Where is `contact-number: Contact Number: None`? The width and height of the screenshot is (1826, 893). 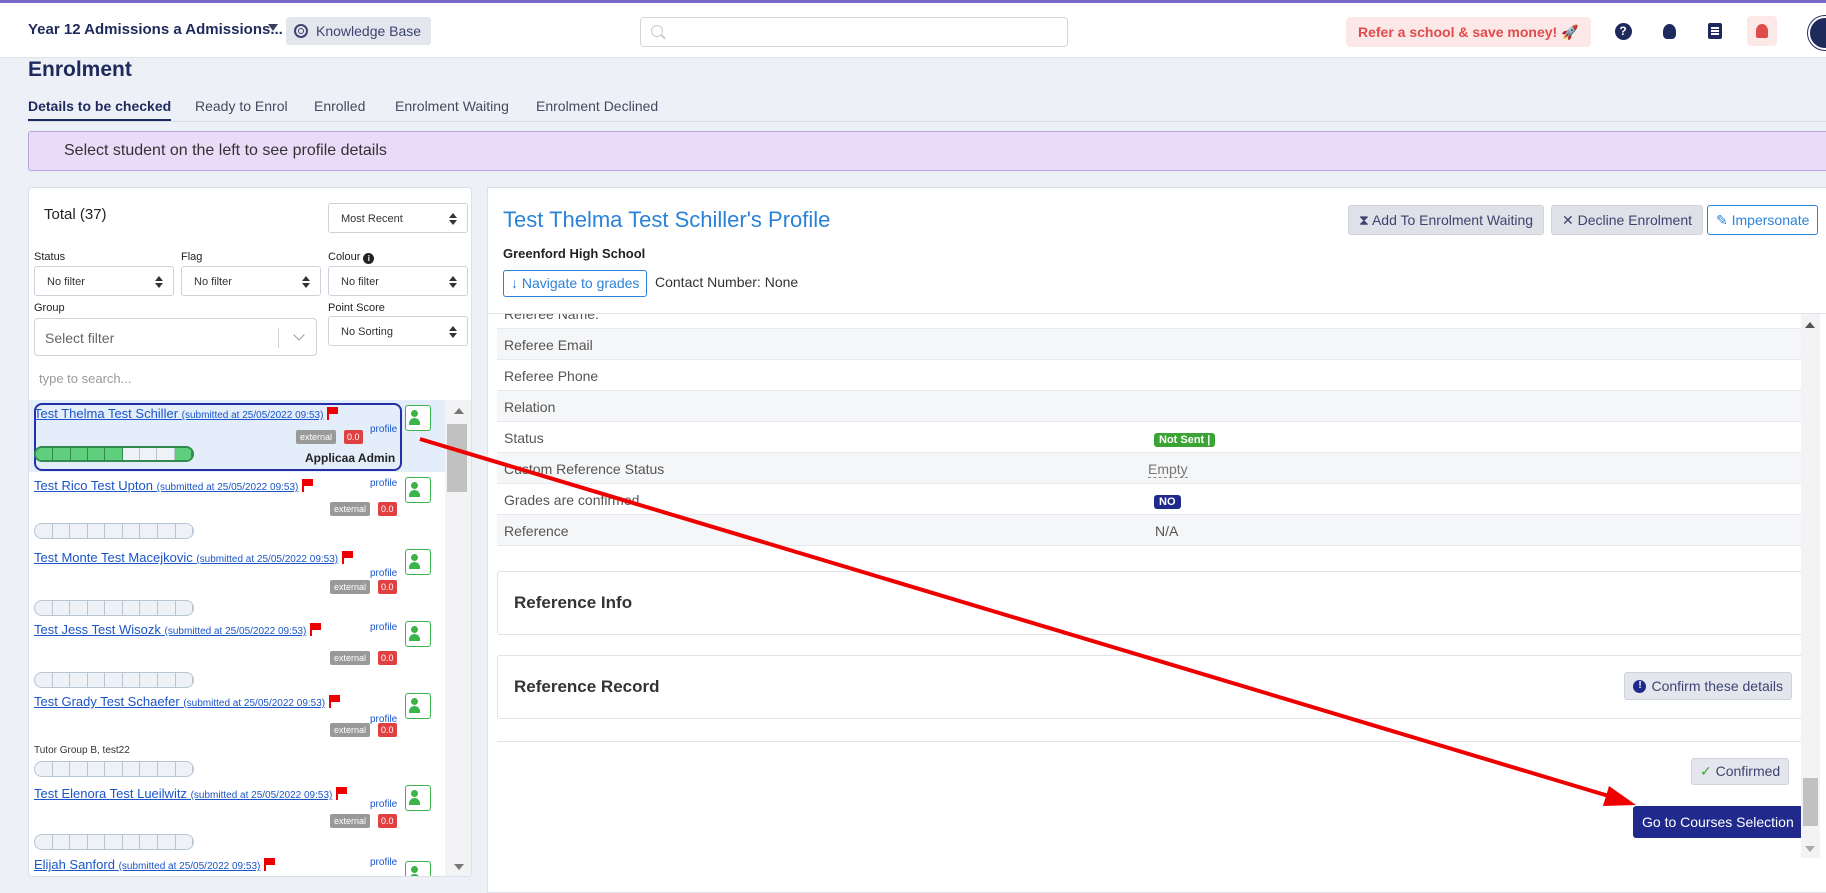
contact-number: Contact Number: None is located at coordinates (727, 282).